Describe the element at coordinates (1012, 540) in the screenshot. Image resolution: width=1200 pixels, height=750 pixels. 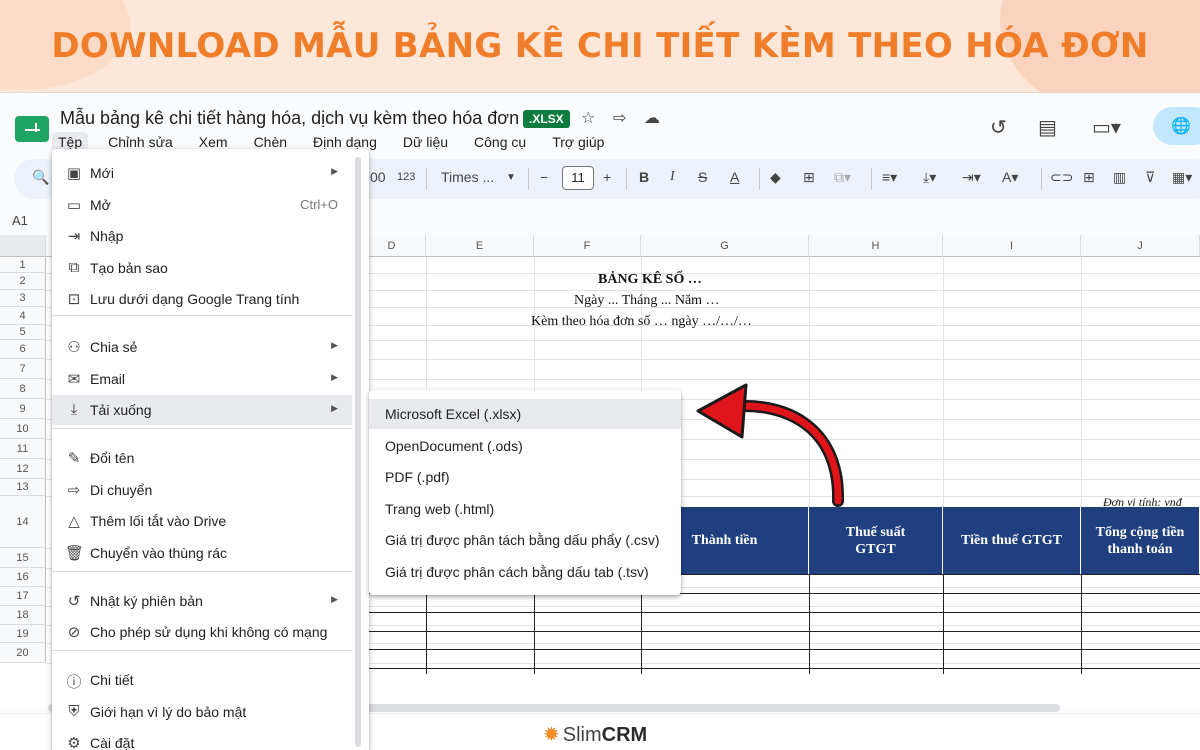
I see `header-tien-thue: Tiền thuế GTGT` at that location.